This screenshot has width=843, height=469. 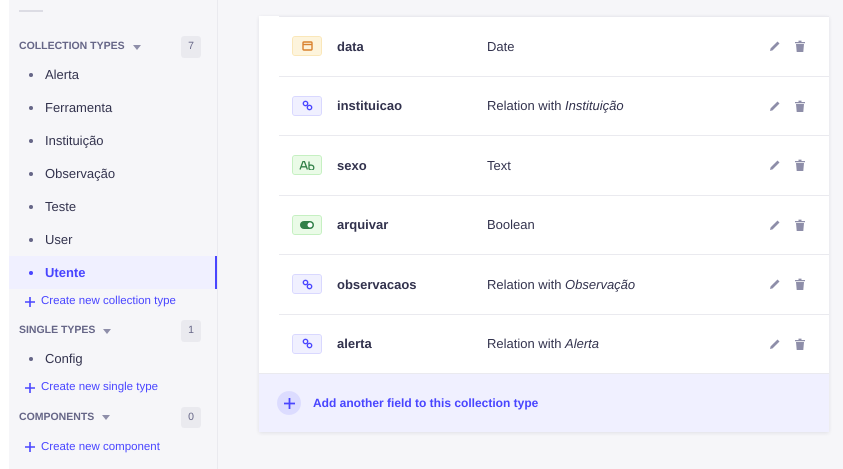 I want to click on create-link: Create new component, so click(x=84, y=447).